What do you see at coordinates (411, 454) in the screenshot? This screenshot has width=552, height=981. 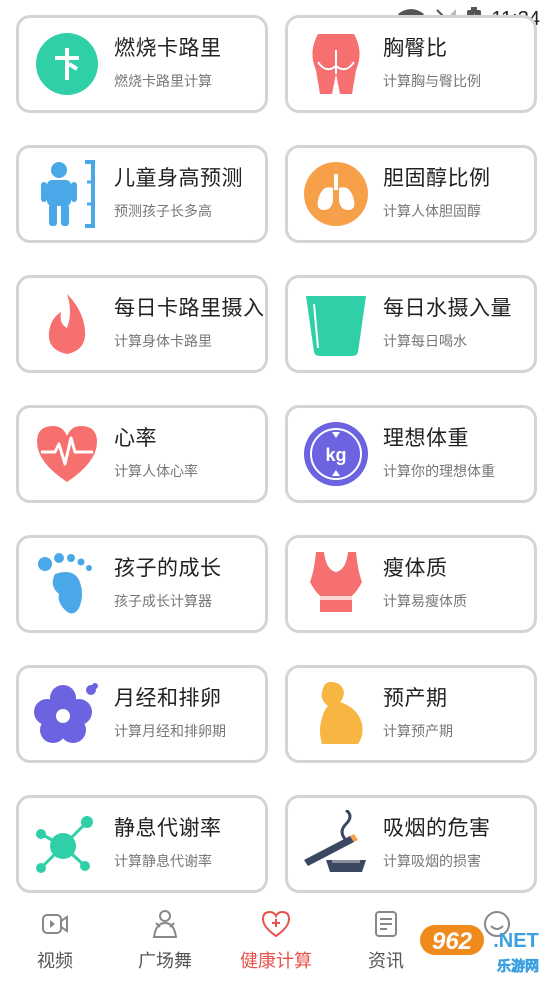 I see `card-ideal-weight: kg 理想体重 计算你的理想体重` at bounding box center [411, 454].